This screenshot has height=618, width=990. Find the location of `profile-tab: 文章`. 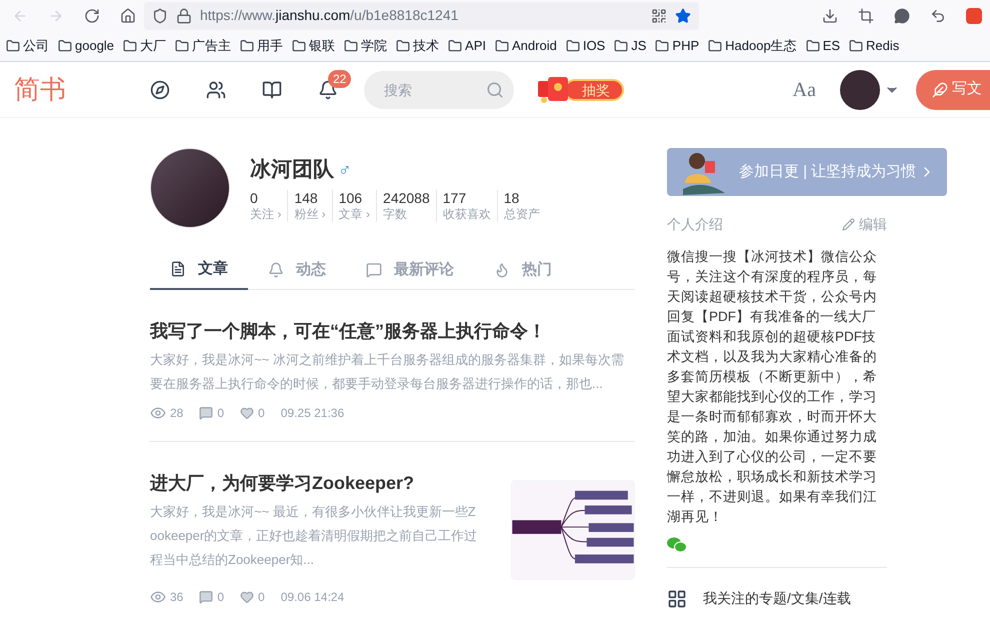

profile-tab: 文章 is located at coordinates (199, 270).